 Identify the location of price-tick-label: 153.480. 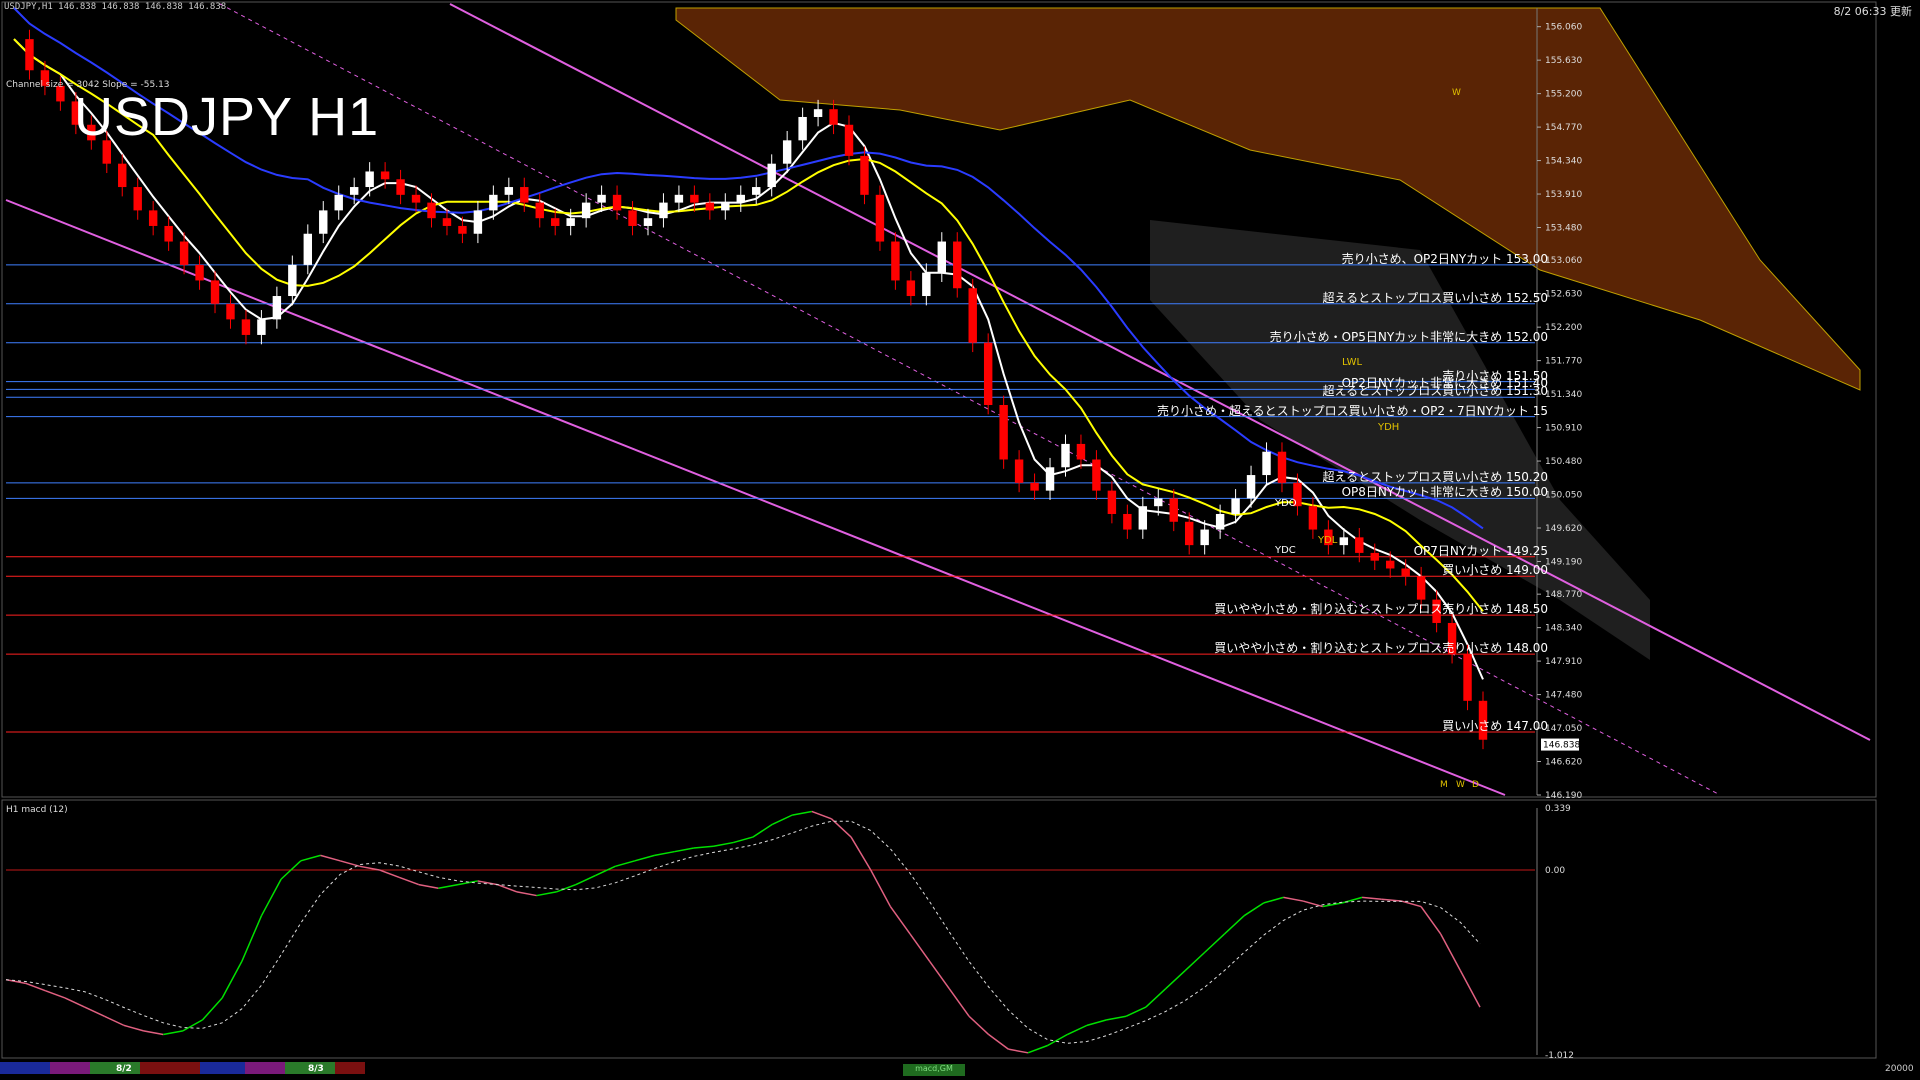
(1563, 229).